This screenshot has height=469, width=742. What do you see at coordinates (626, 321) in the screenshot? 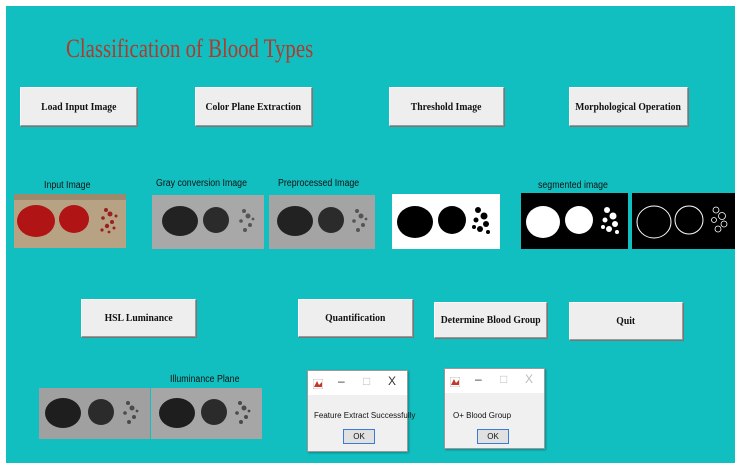
I see `quit-button: Quit` at bounding box center [626, 321].